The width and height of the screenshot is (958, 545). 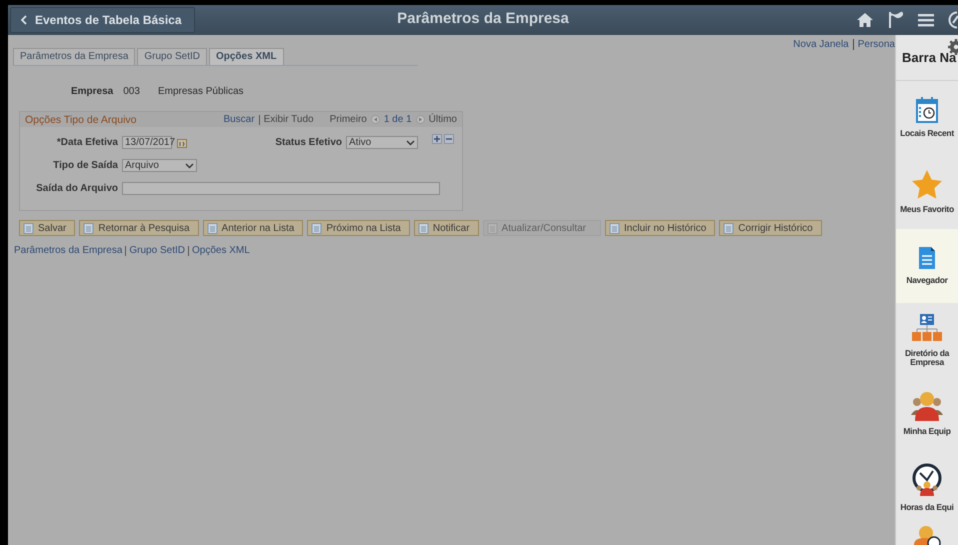 What do you see at coordinates (927, 535) in the screenshot?
I see `person-clock-icon` at bounding box center [927, 535].